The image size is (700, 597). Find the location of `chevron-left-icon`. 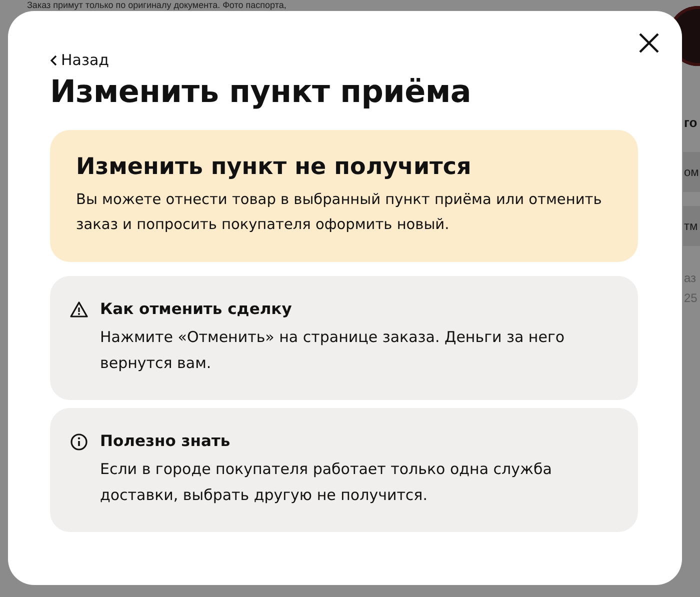

chevron-left-icon is located at coordinates (53, 60).